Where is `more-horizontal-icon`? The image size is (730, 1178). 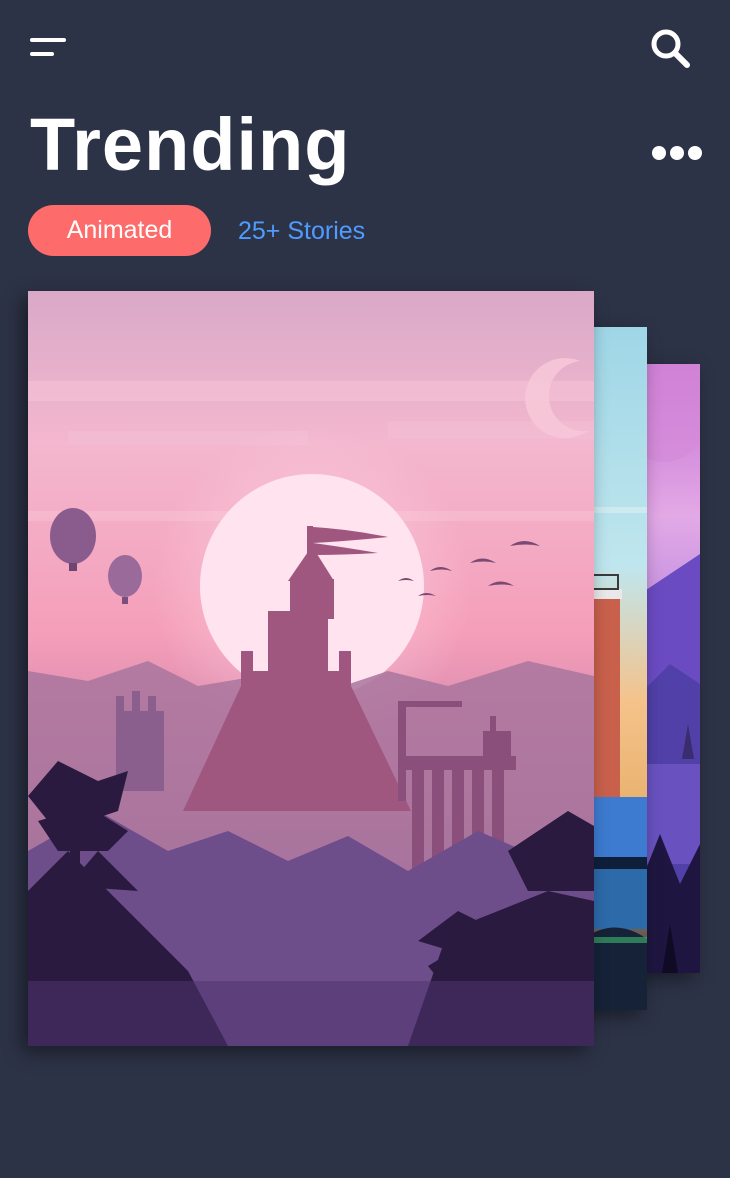
more-horizontal-icon is located at coordinates (677, 154).